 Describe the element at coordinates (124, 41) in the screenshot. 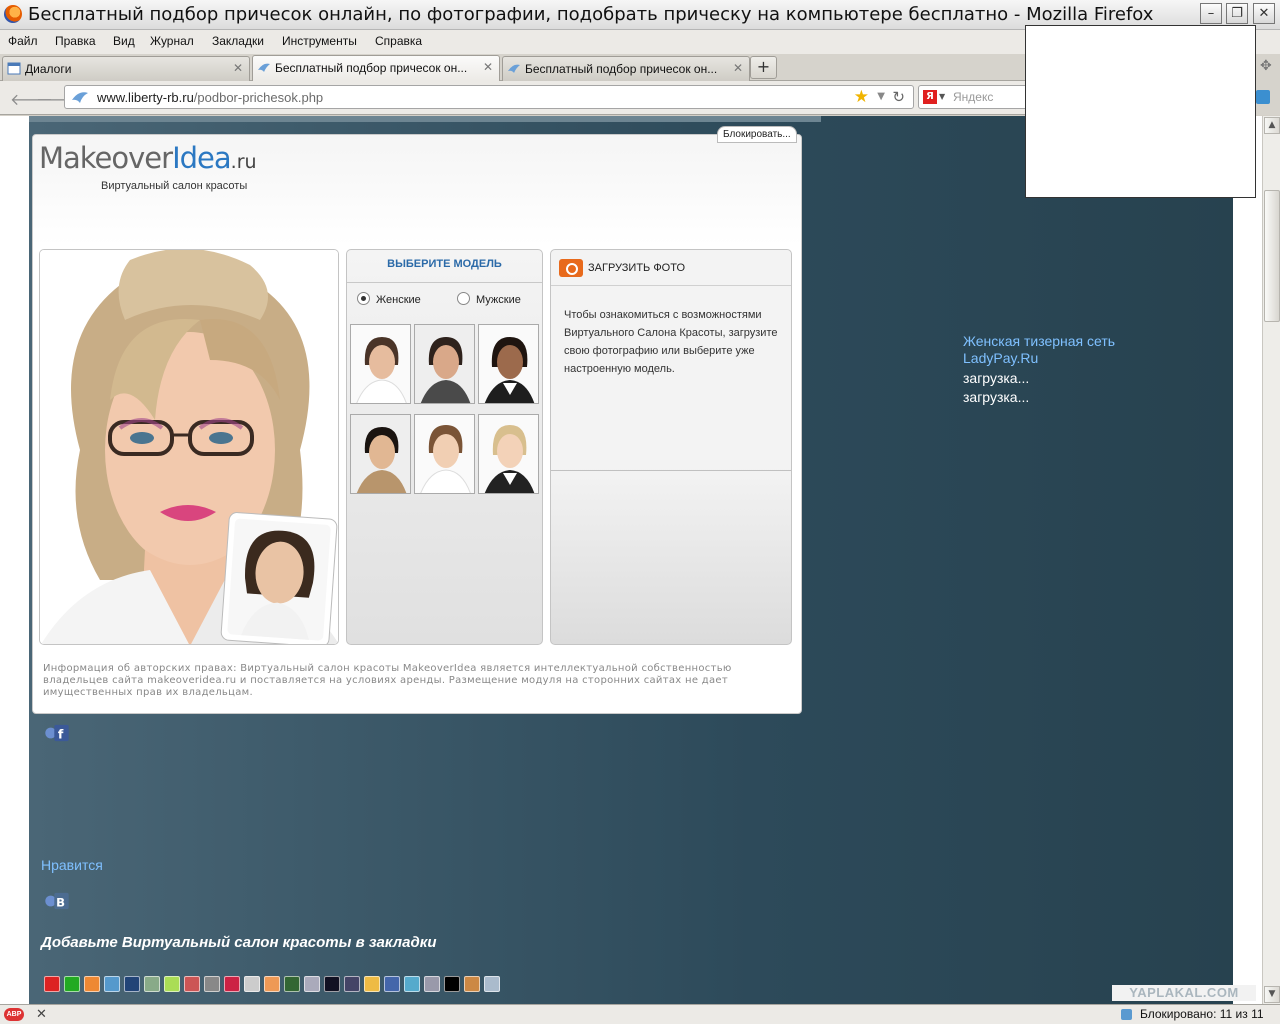

I see `menu-view: Вид` at that location.